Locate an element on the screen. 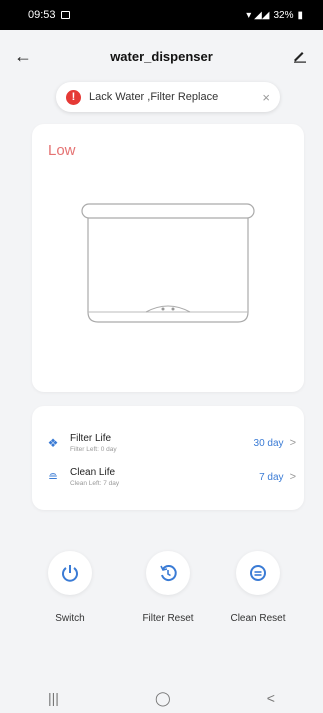 The height and width of the screenshot is (713, 323). clean-left-text: Clean Left: 7 day is located at coordinates (95, 483).